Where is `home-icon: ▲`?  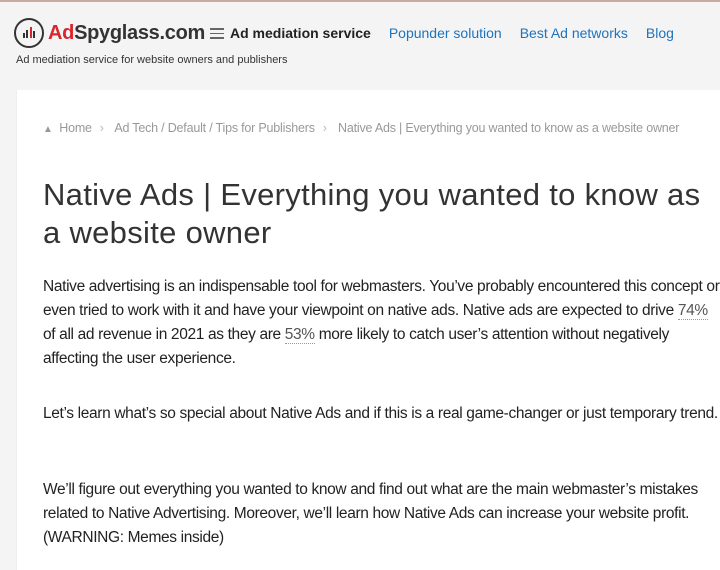 home-icon: ▲ is located at coordinates (48, 129).